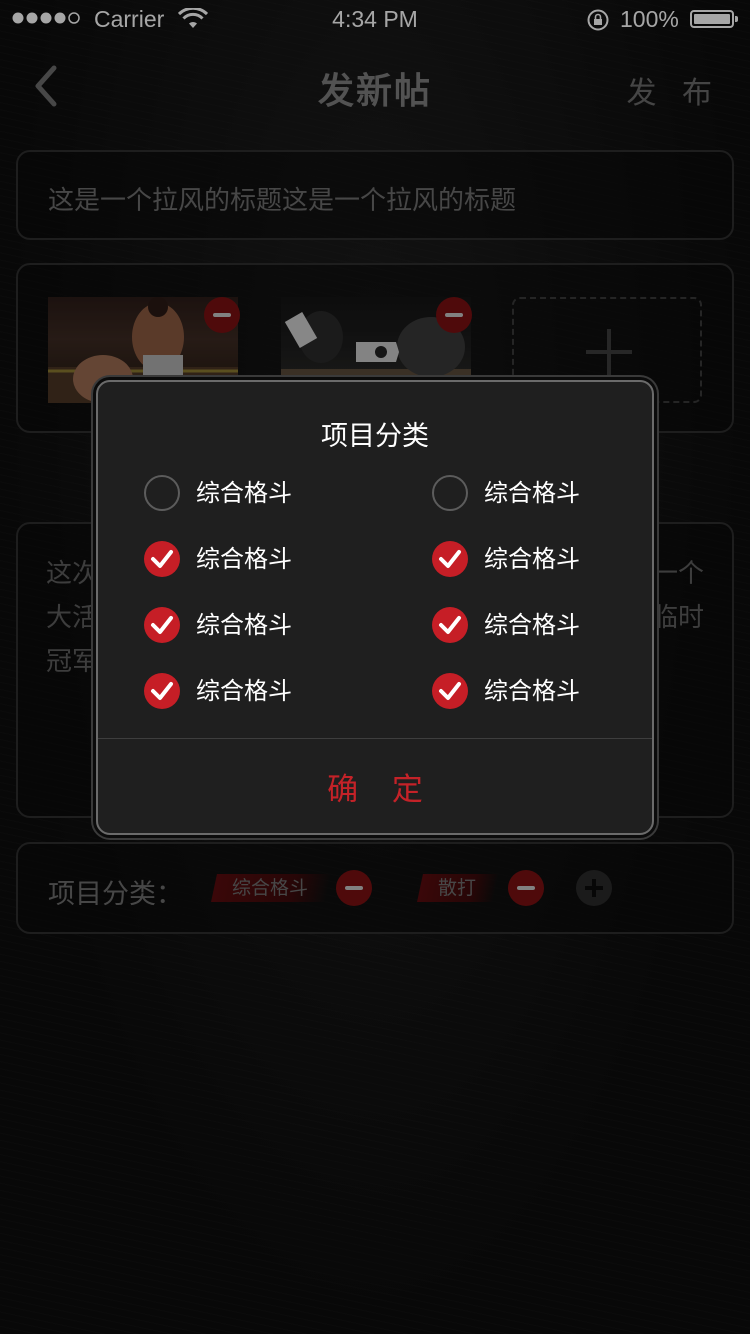 The height and width of the screenshot is (1334, 750). What do you see at coordinates (375, 738) in the screenshot?
I see `divider` at bounding box center [375, 738].